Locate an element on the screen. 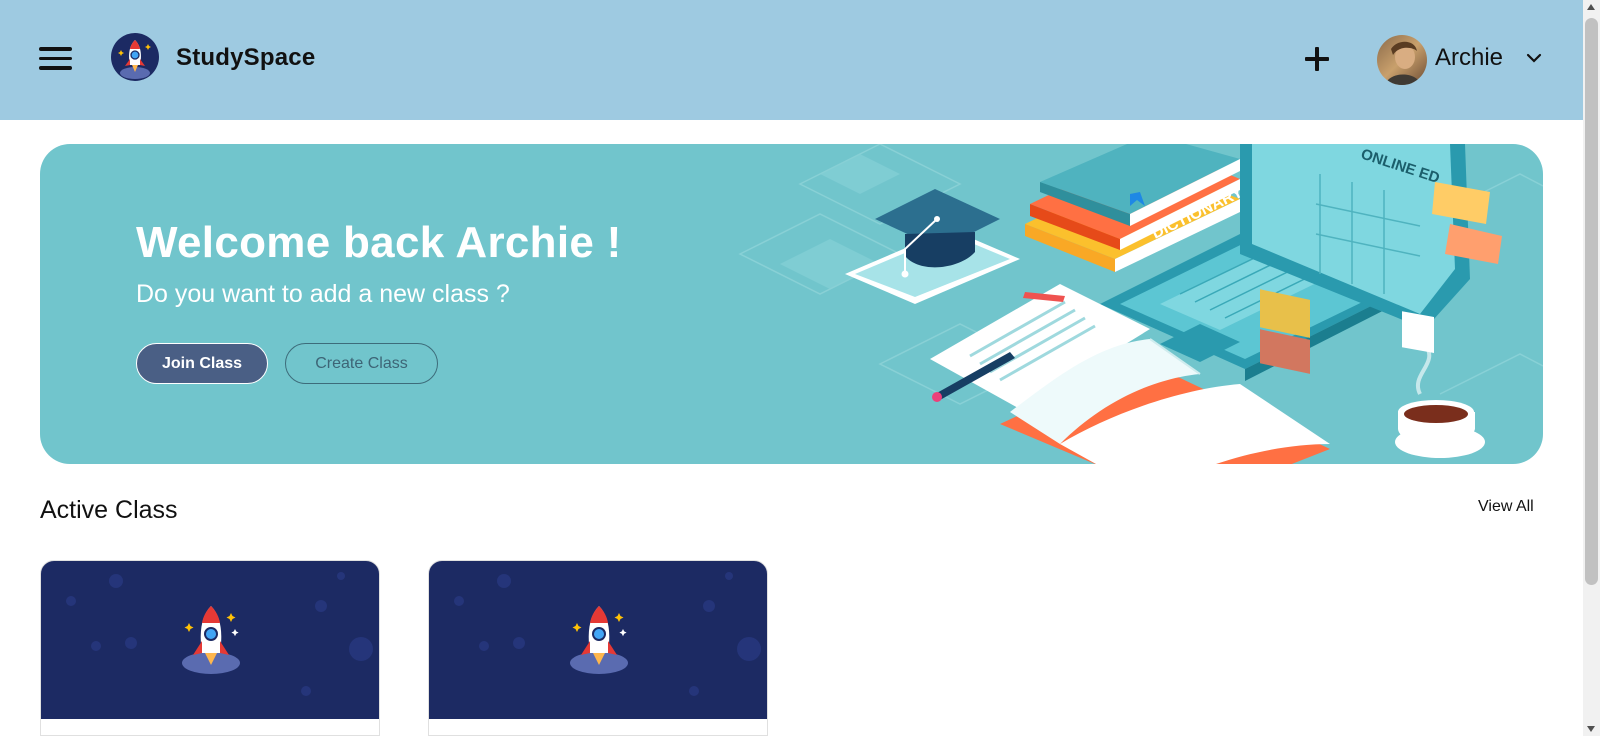 Image resolution: width=1600 pixels, height=736 pixels. scroll-down-arrow-icon is located at coordinates (1591, 729).